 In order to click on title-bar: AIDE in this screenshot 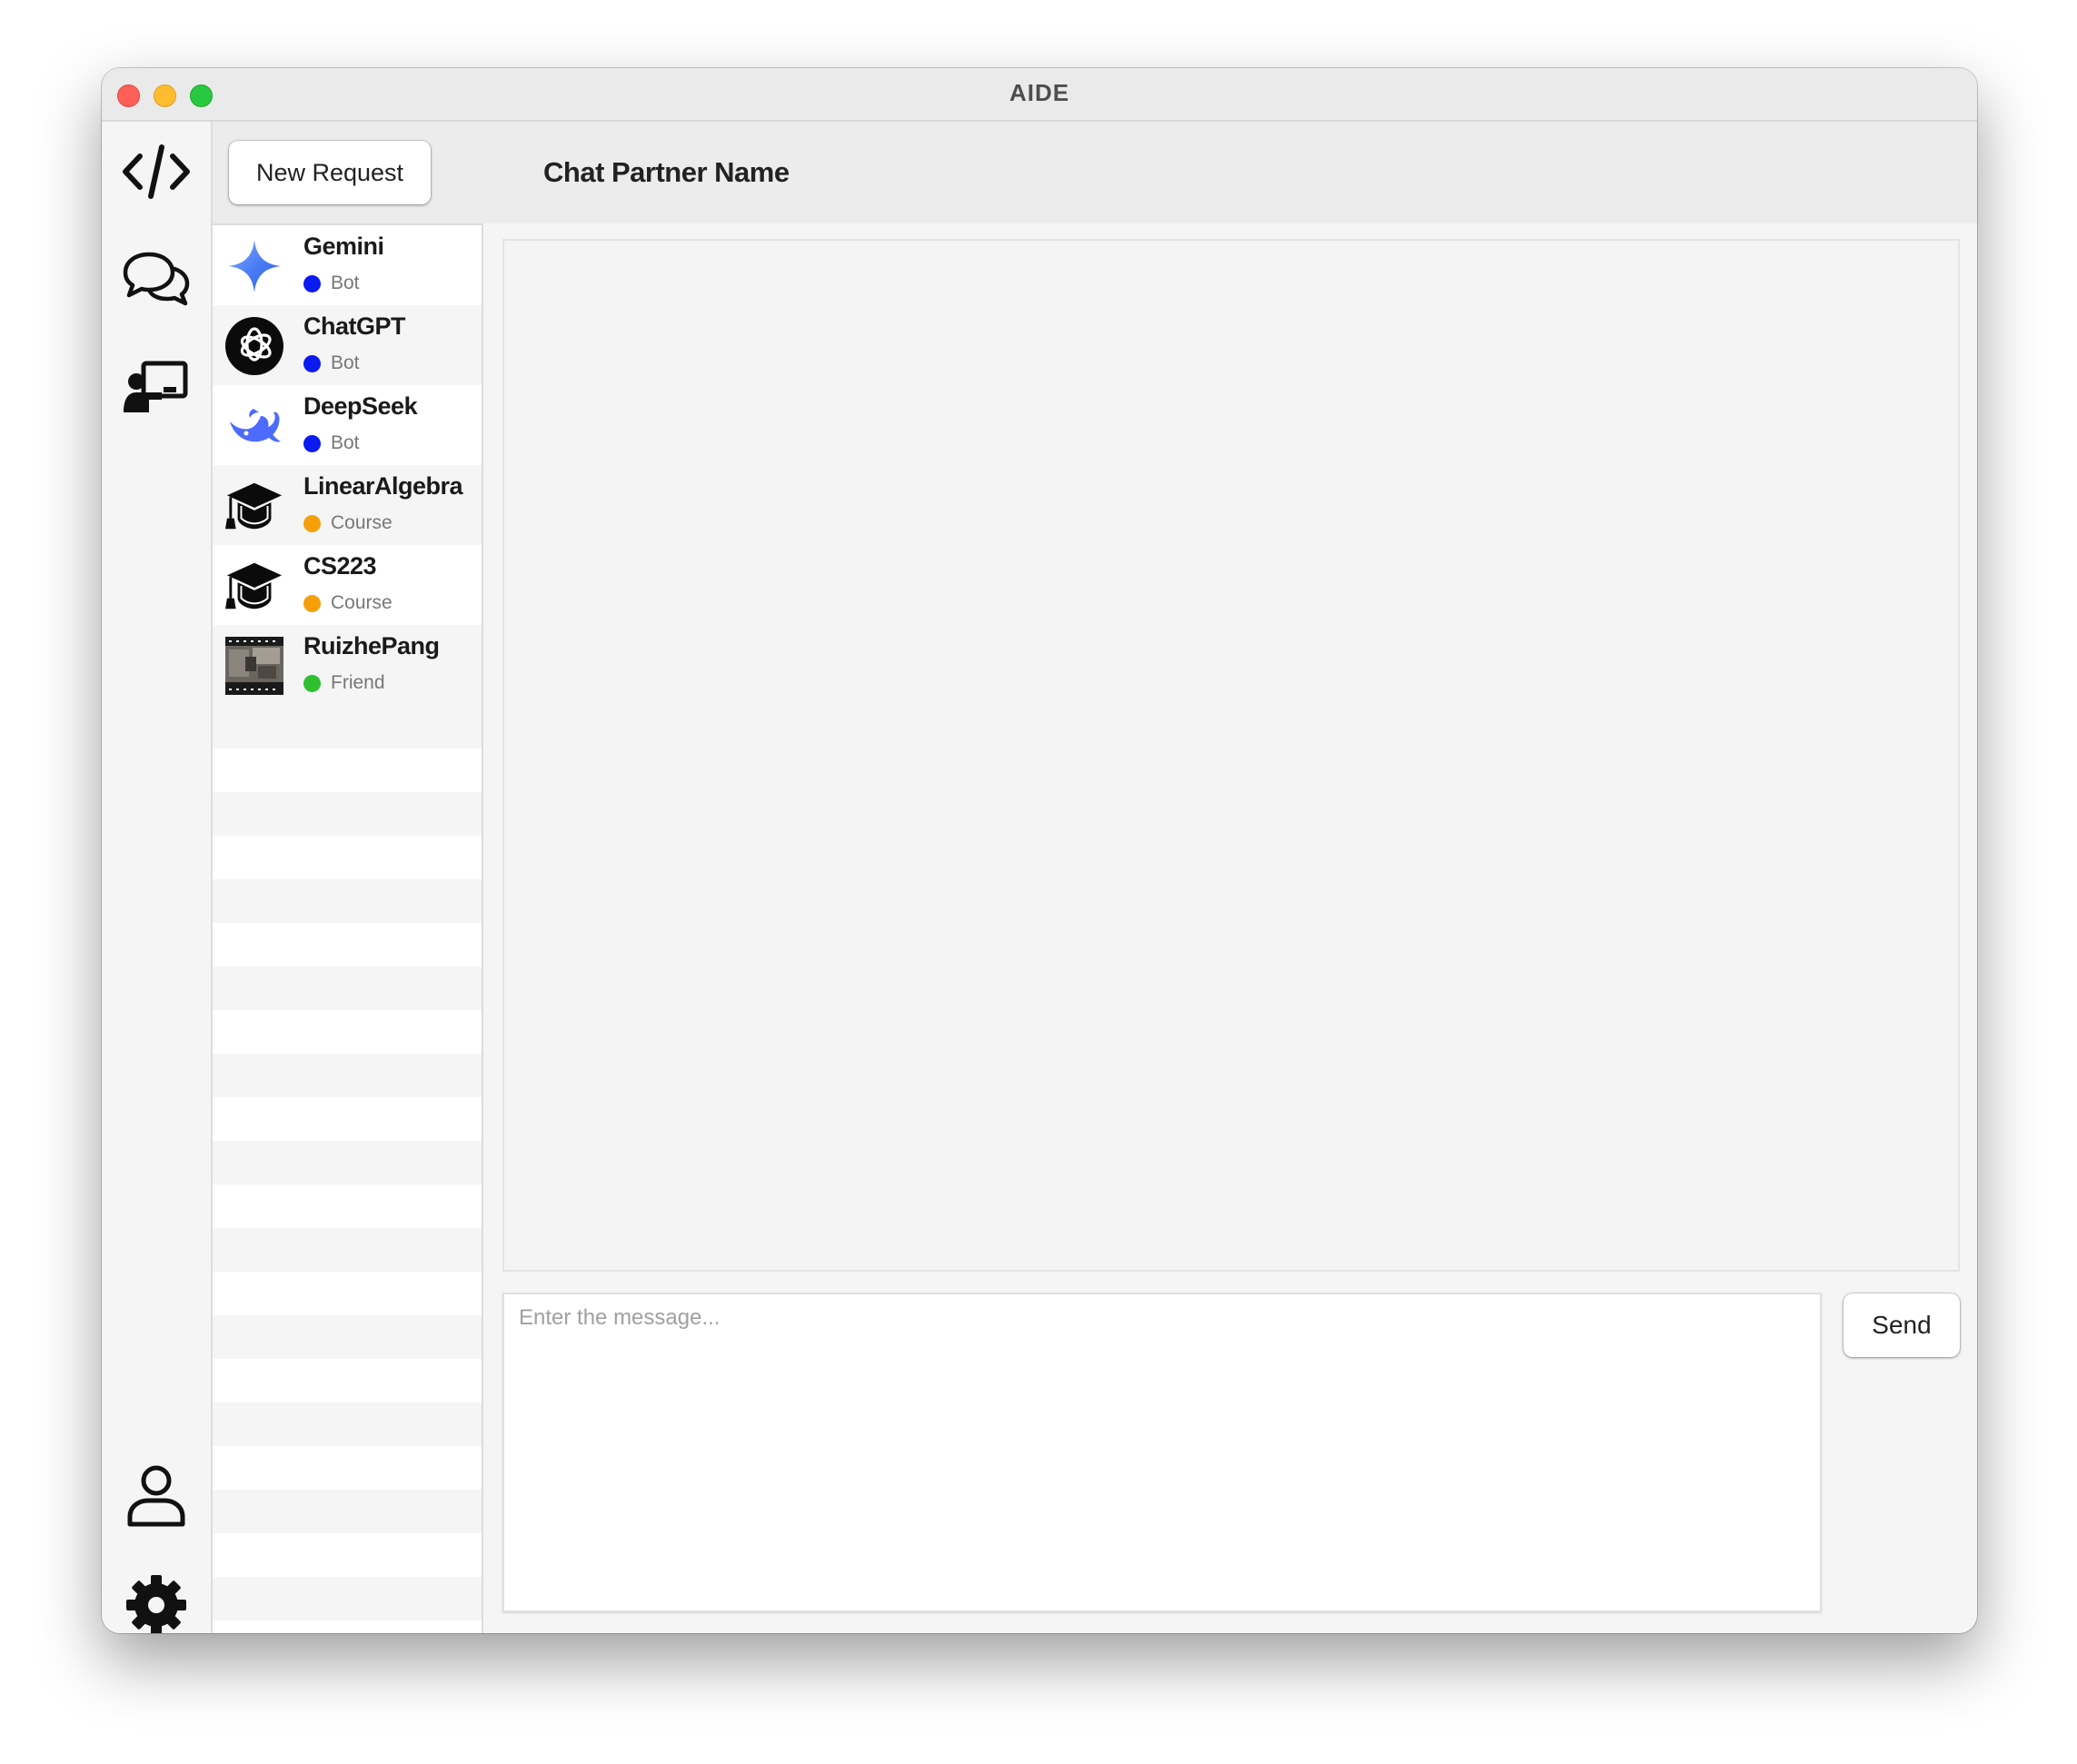, I will do `click(1039, 95)`.